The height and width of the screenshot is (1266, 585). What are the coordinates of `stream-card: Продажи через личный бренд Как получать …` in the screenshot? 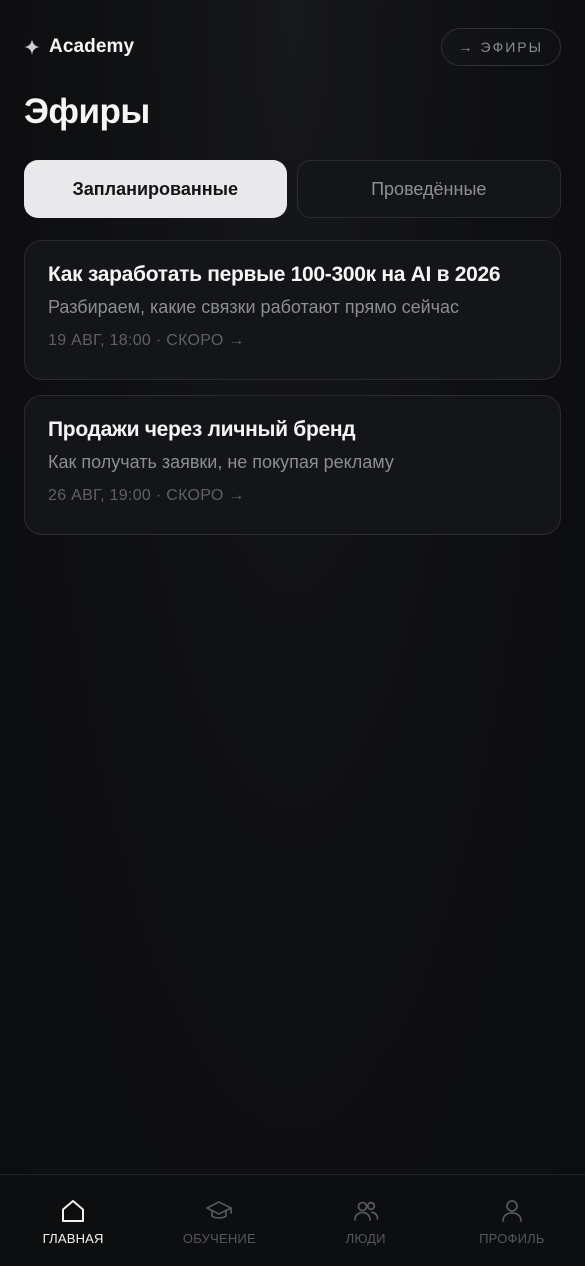 It's located at (292, 465).